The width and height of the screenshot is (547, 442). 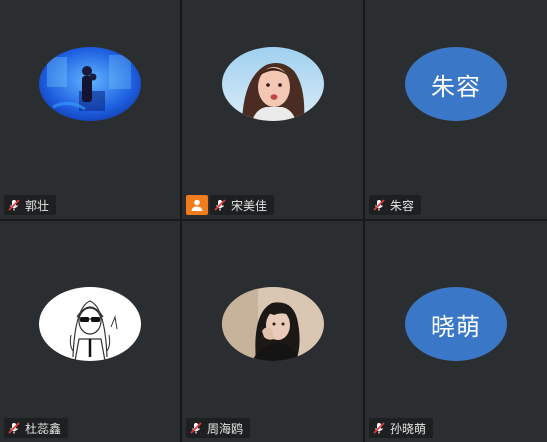 What do you see at coordinates (249, 205) in the screenshot?
I see `participant-name: 宋美佳` at bounding box center [249, 205].